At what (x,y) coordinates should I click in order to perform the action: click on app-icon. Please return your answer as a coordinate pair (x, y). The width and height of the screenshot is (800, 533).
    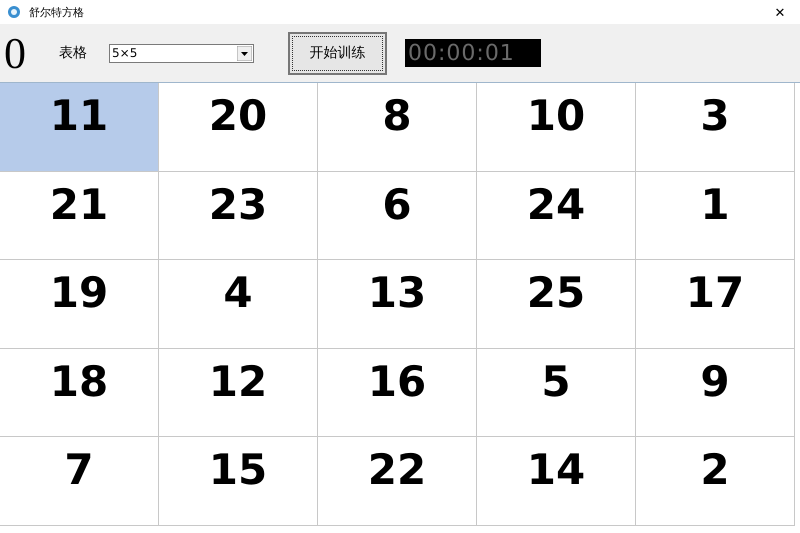
    Looking at the image, I should click on (14, 12).